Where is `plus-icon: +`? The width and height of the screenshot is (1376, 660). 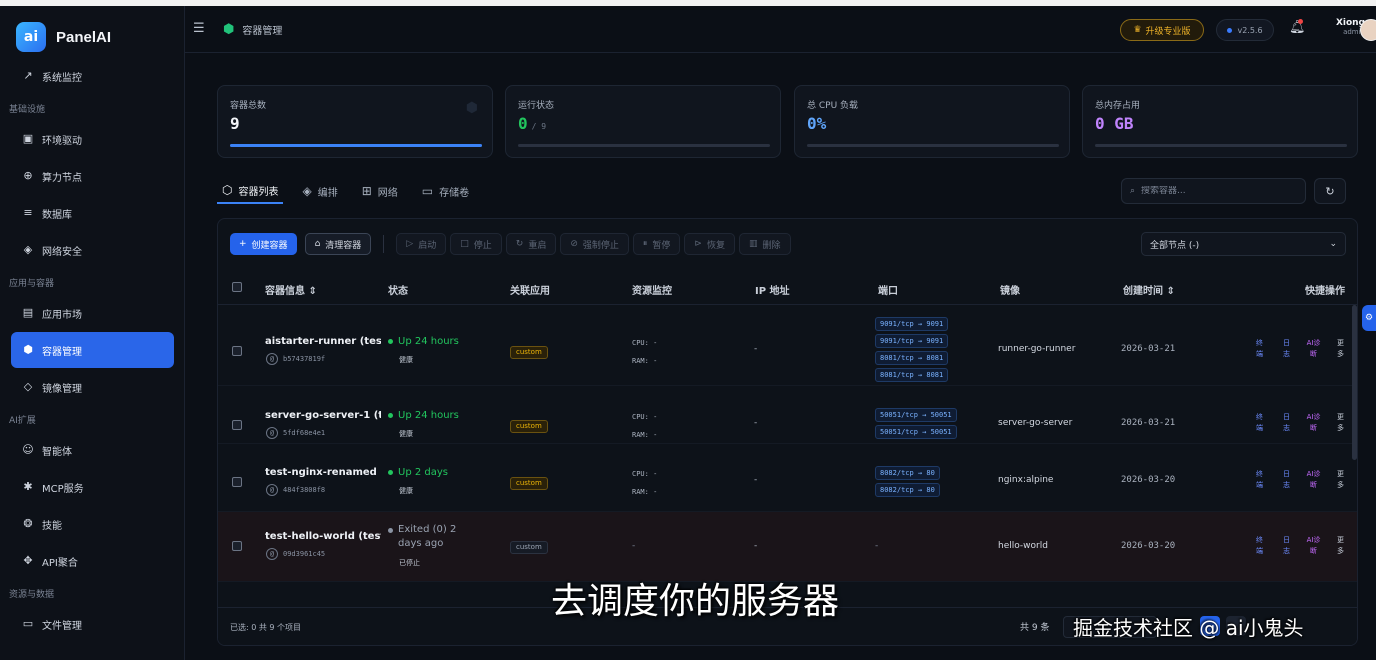
plus-icon: + is located at coordinates (243, 244).